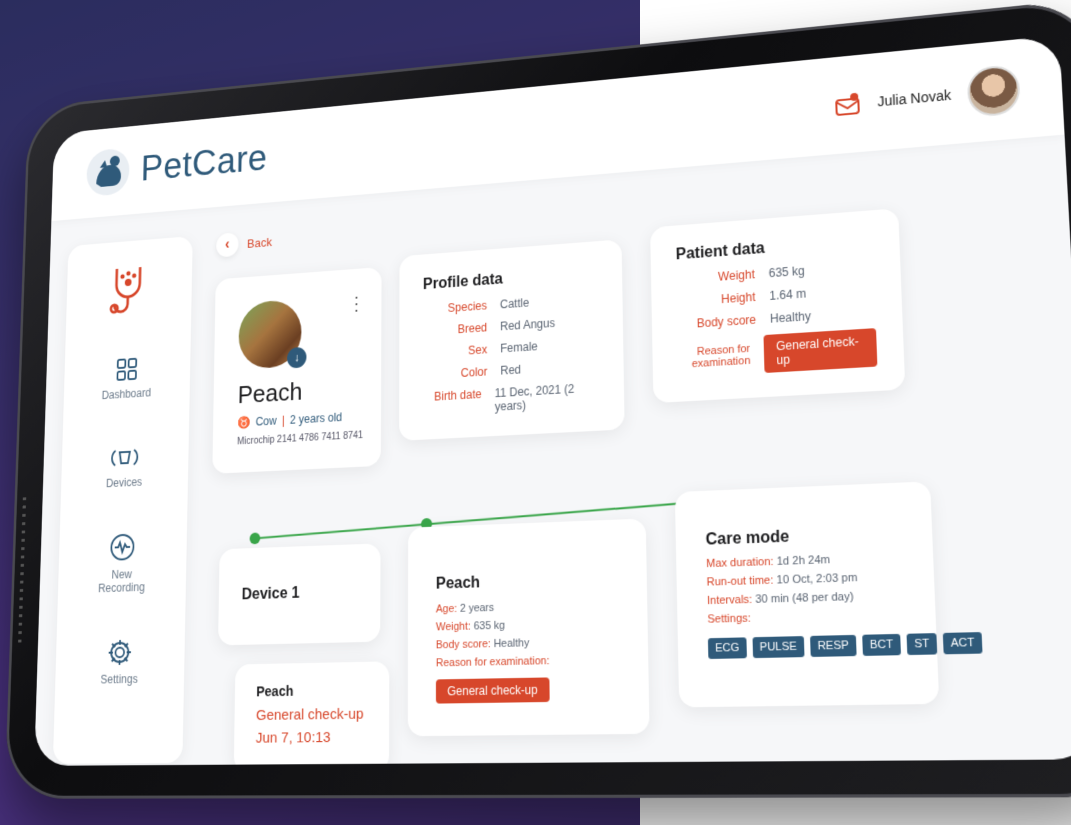 This screenshot has height=825, width=1071. What do you see at coordinates (244, 422) in the screenshot?
I see `cow-icon: ♉` at bounding box center [244, 422].